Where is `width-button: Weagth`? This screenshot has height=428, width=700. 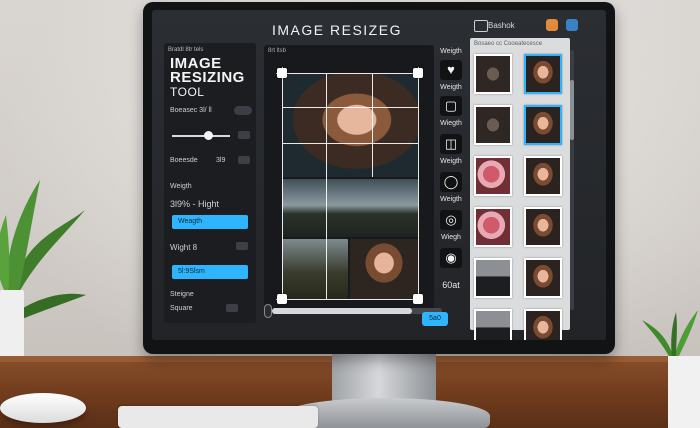 width-button: Weagth is located at coordinates (210, 222).